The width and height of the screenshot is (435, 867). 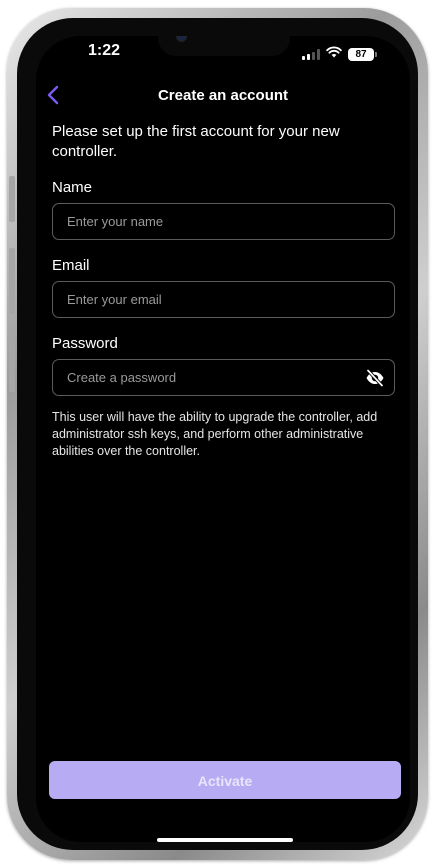 I want to click on status-time: 1:22, so click(x=104, y=50).